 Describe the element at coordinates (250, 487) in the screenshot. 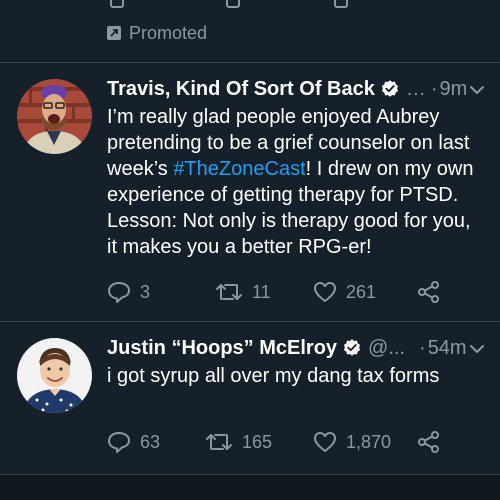

I see `timeline-footer` at that location.